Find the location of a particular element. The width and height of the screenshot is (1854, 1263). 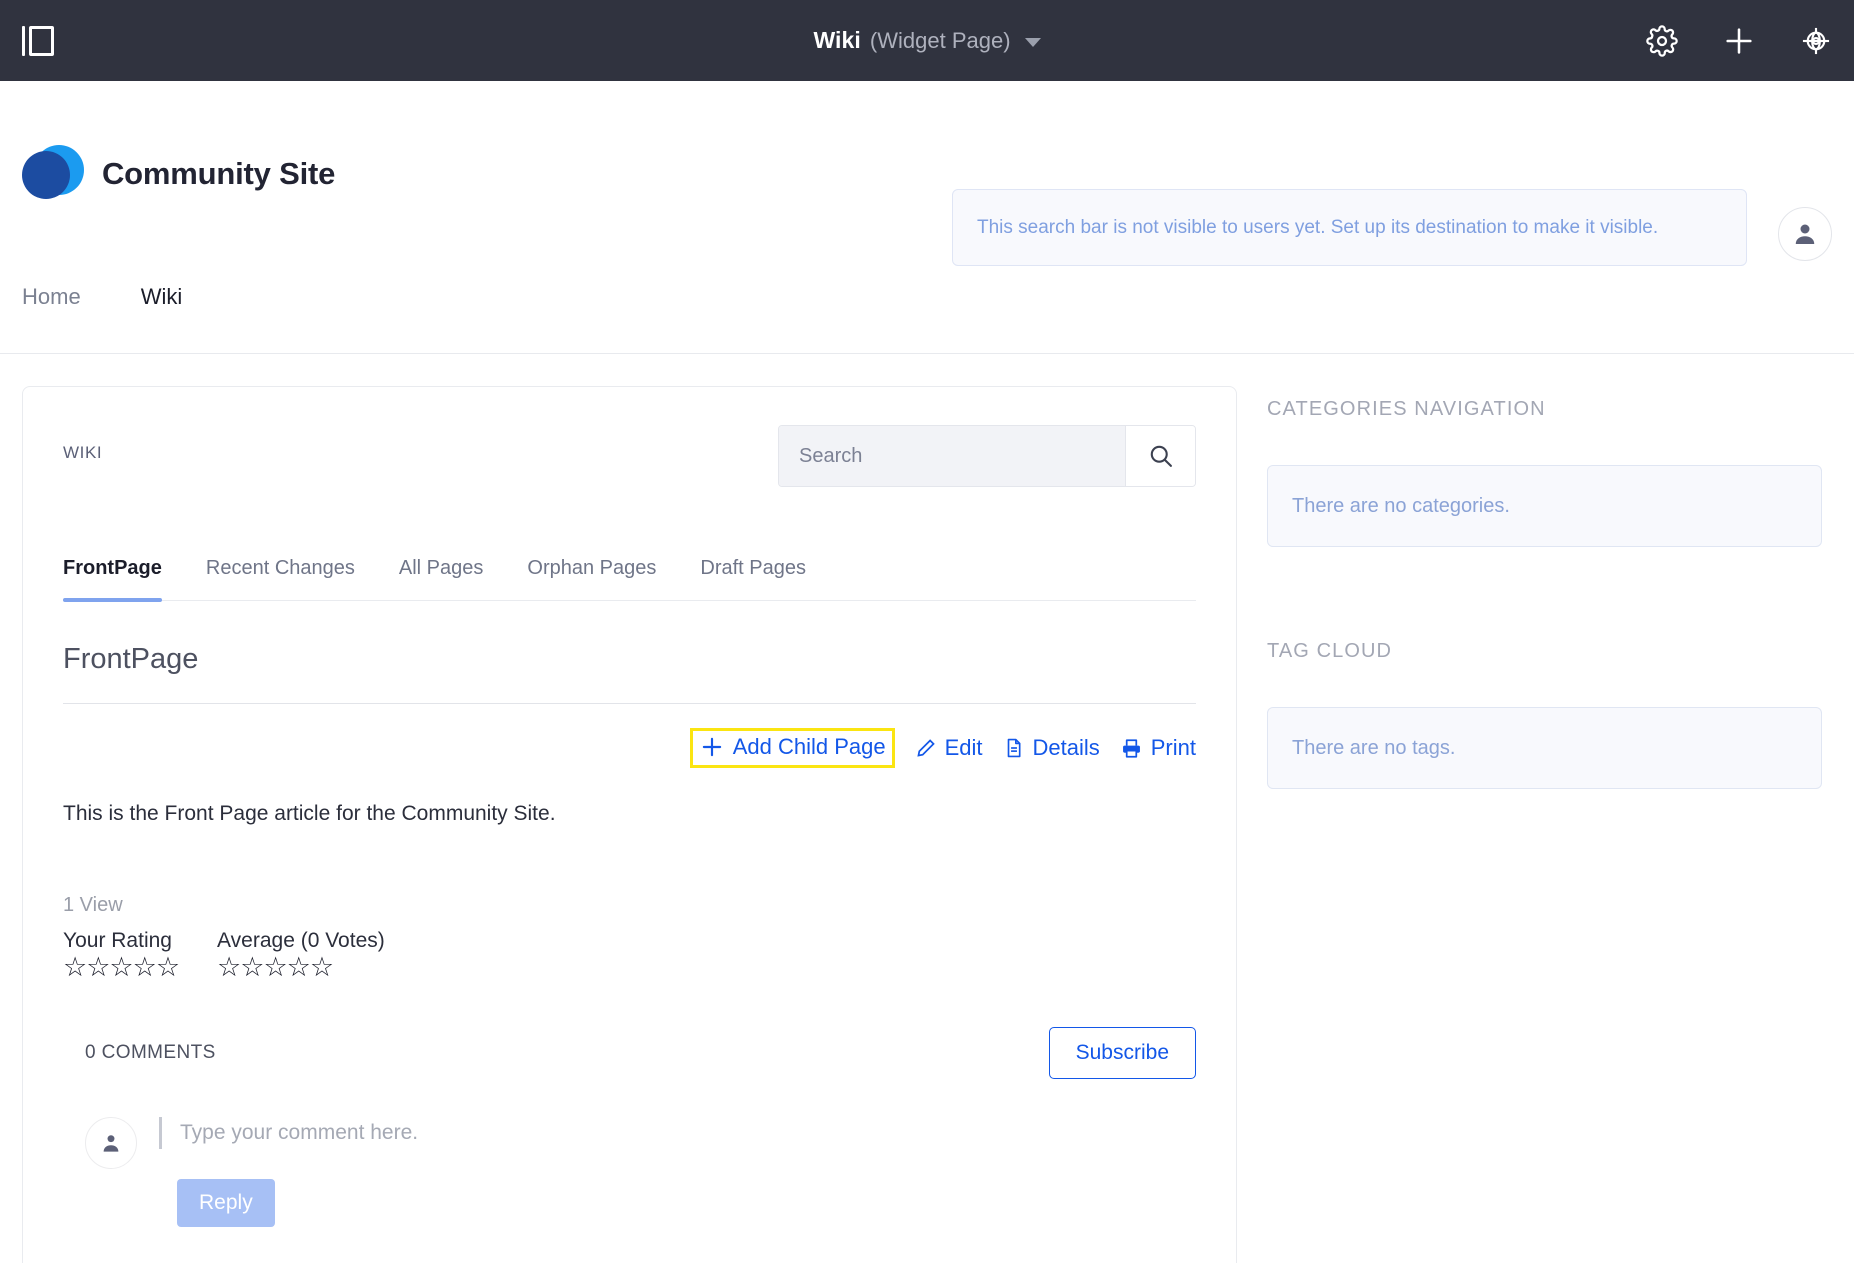

document-icon is located at coordinates (1014, 748).